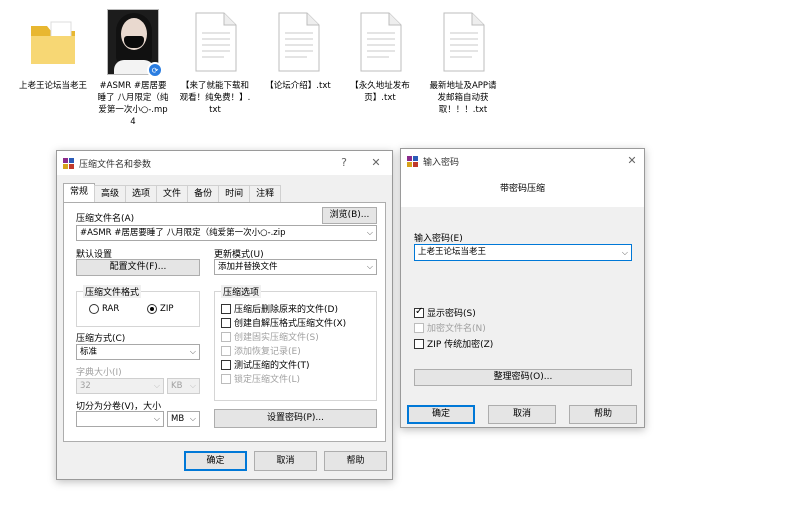 Image resolution: width=800 pixels, height=514 pixels. Describe the element at coordinates (133, 68) in the screenshot. I see `desktop-icon-video: ⟳ #ASMR #居居要睡了 八月限定（纯爱第一次小○-.mp4` at that location.